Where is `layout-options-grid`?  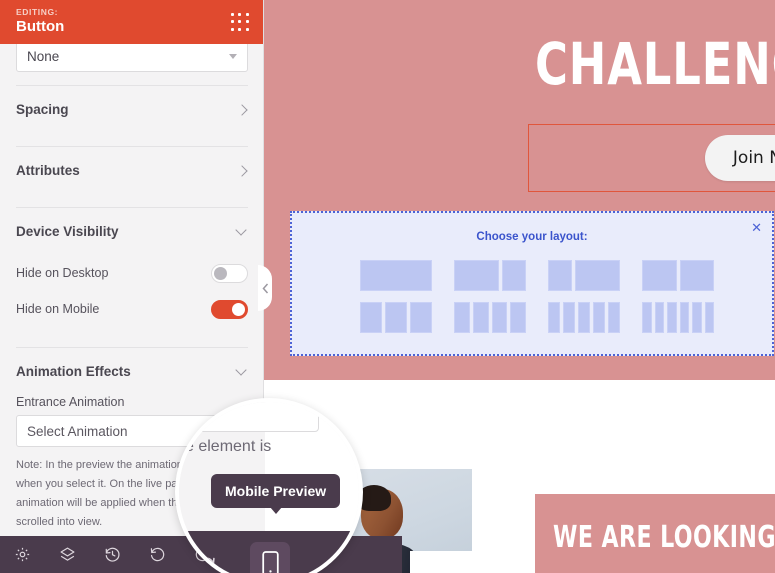 layout-options-grid is located at coordinates (537, 302).